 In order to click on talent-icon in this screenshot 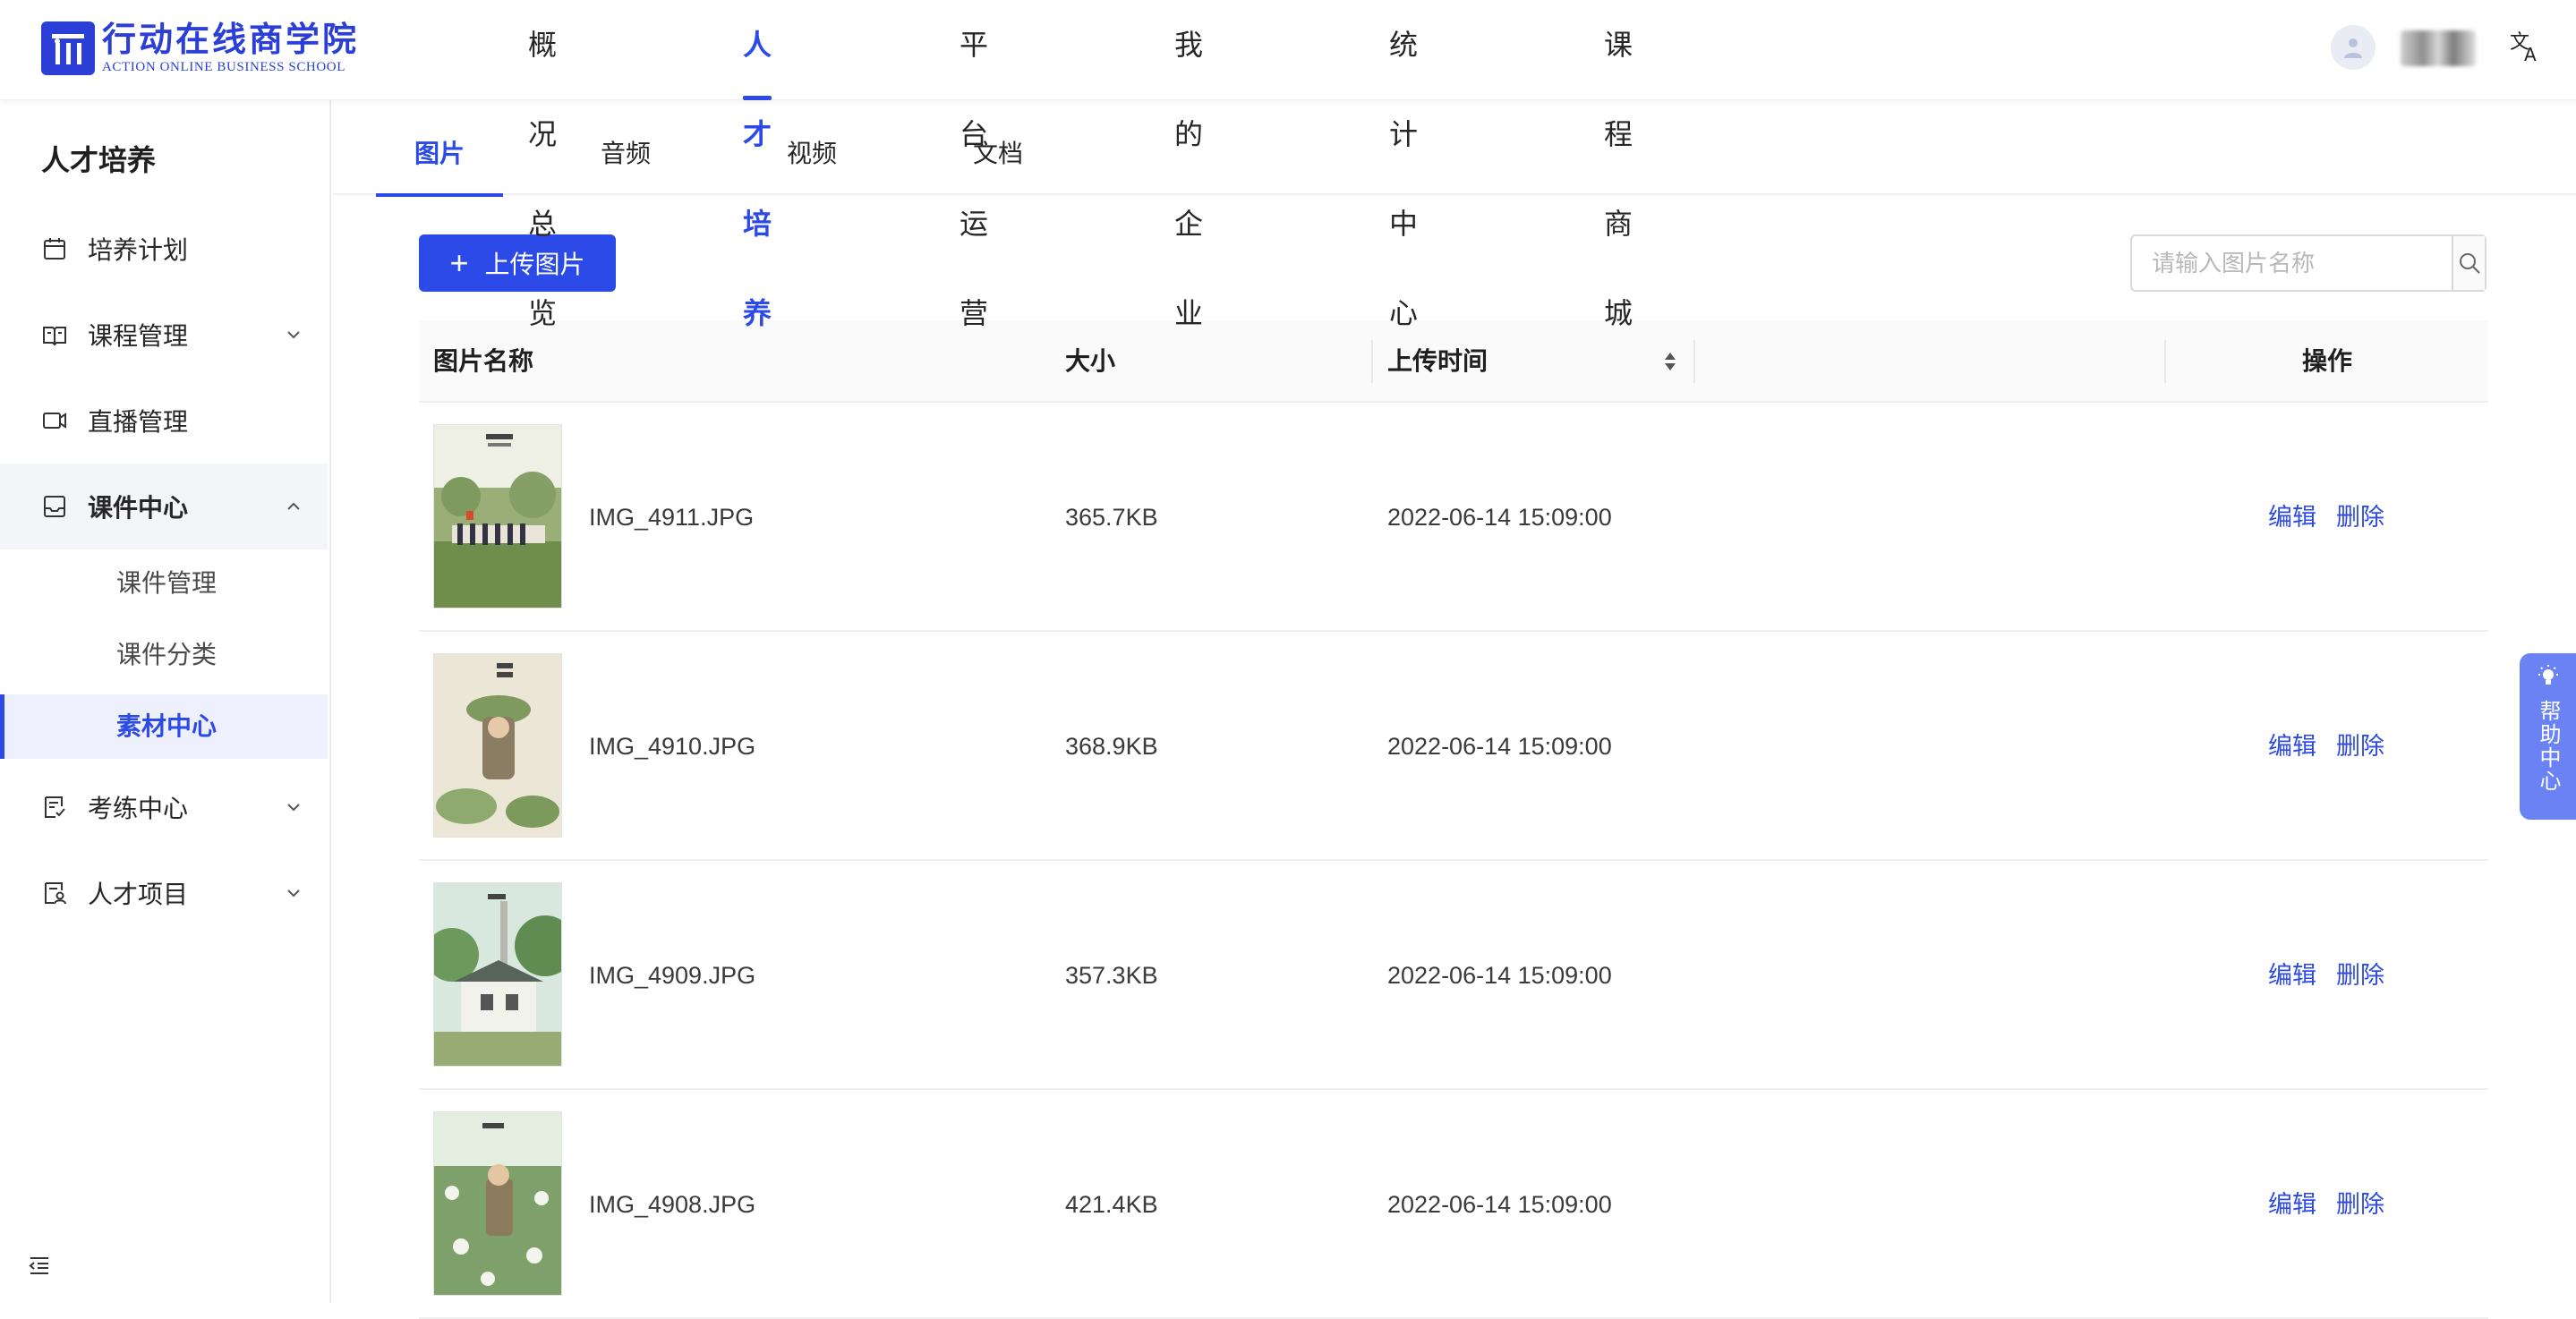, I will do `click(55, 893)`.